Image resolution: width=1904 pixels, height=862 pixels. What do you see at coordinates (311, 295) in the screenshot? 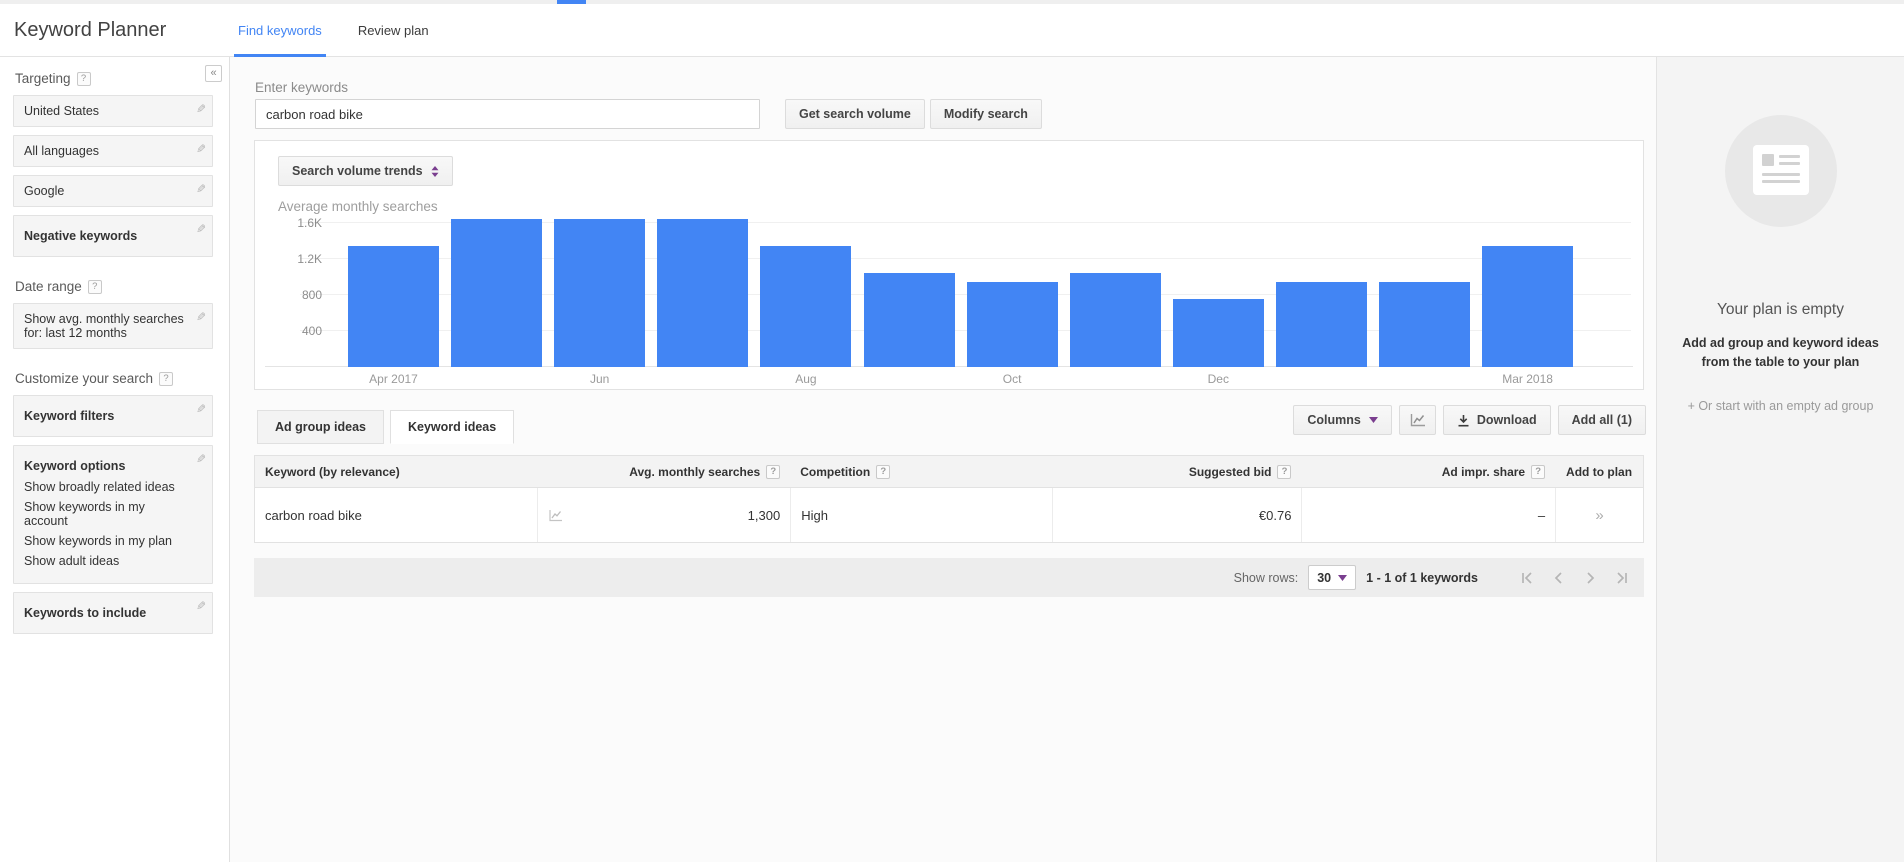
I see `y-axis-label: 800` at bounding box center [311, 295].